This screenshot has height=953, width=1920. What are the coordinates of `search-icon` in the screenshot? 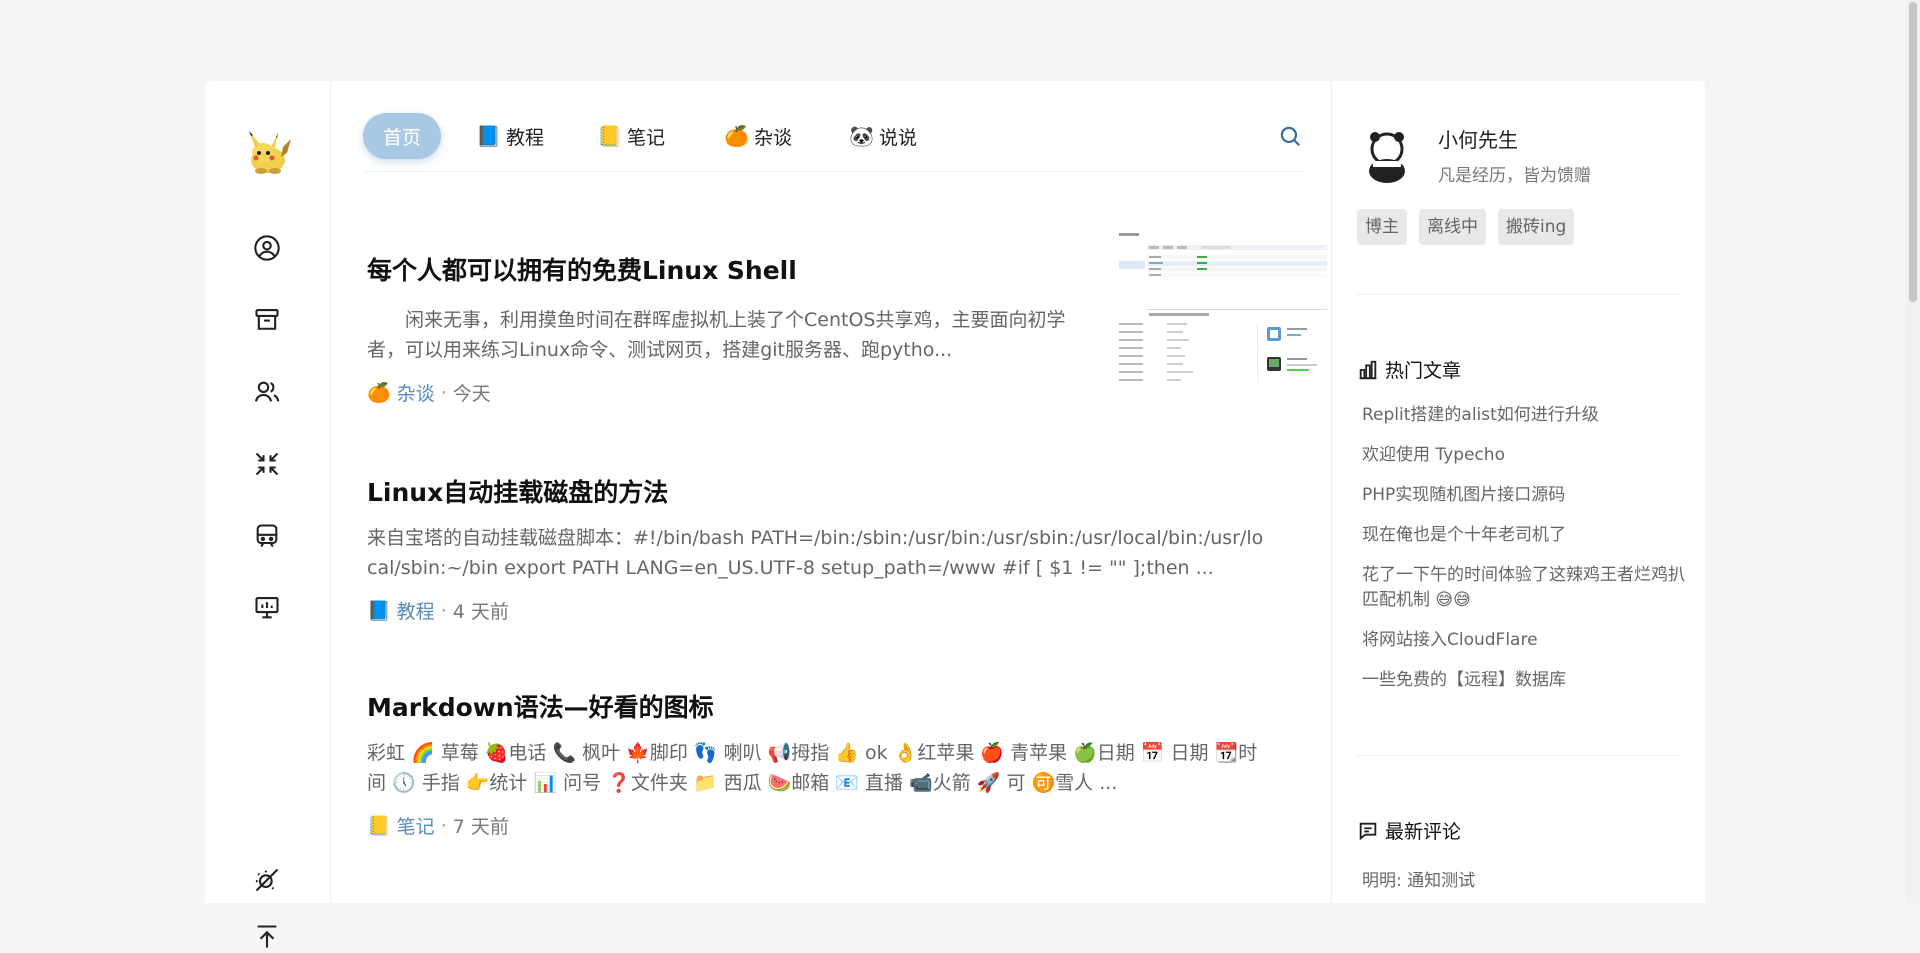 It's located at (1290, 136).